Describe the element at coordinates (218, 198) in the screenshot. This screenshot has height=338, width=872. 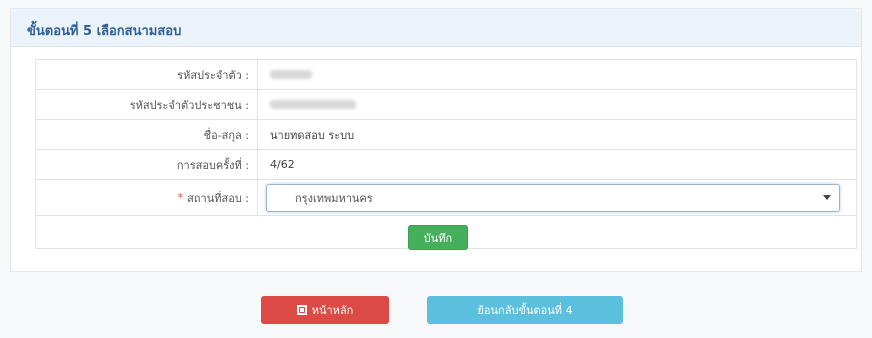
I see `exam-location-label-text: สถานที่สอบ :` at that location.